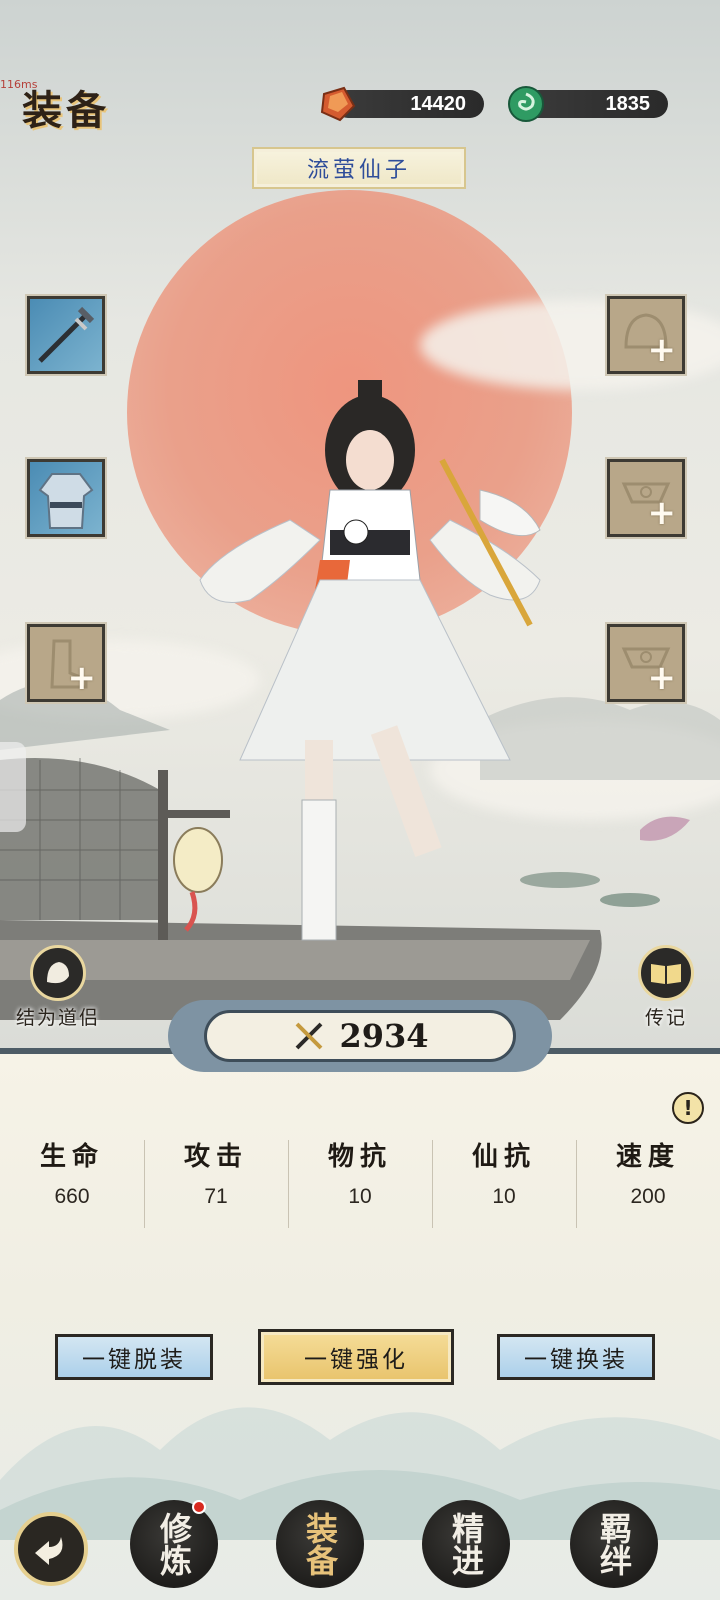 The width and height of the screenshot is (720, 1600). I want to click on add-accessory-1-icon: +, so click(662, 513).